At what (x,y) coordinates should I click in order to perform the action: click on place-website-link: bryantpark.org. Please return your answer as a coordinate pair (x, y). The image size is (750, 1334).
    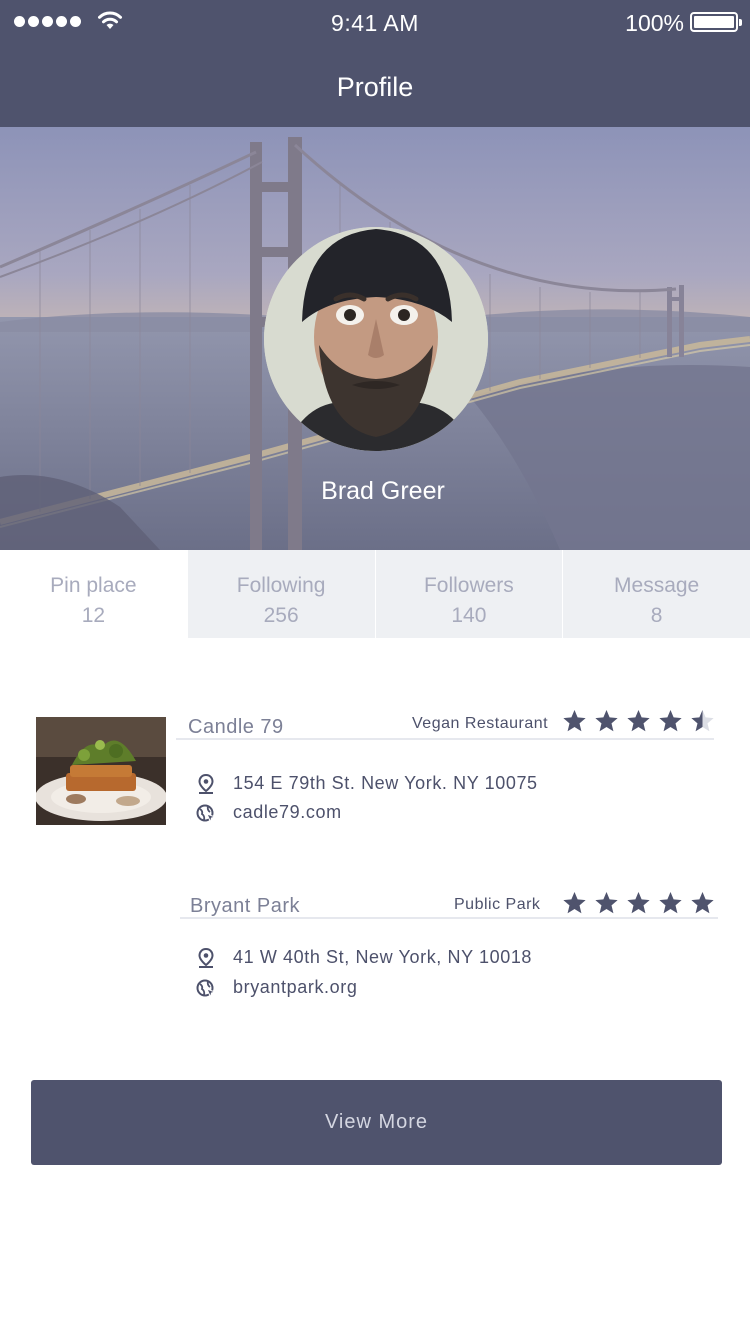
    Looking at the image, I should click on (295, 987).